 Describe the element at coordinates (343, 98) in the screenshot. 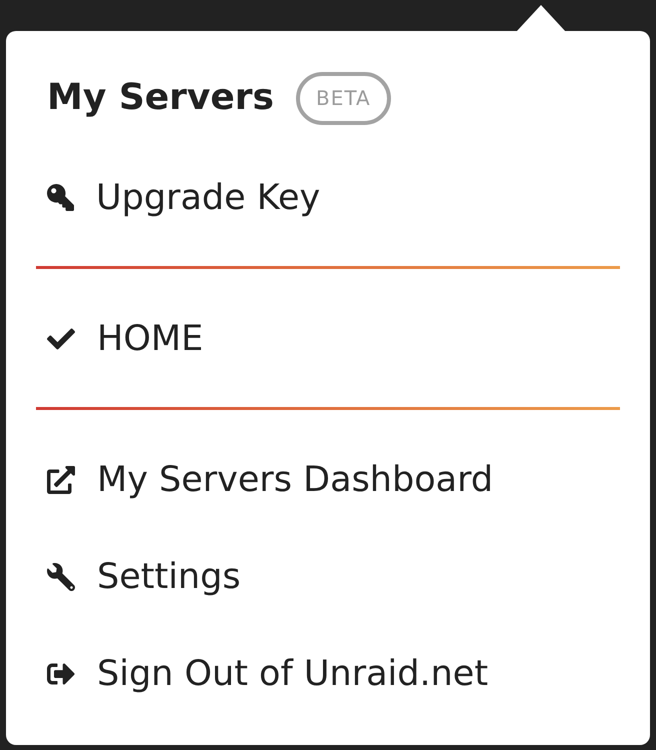

I see `beta-badge: BETA` at that location.